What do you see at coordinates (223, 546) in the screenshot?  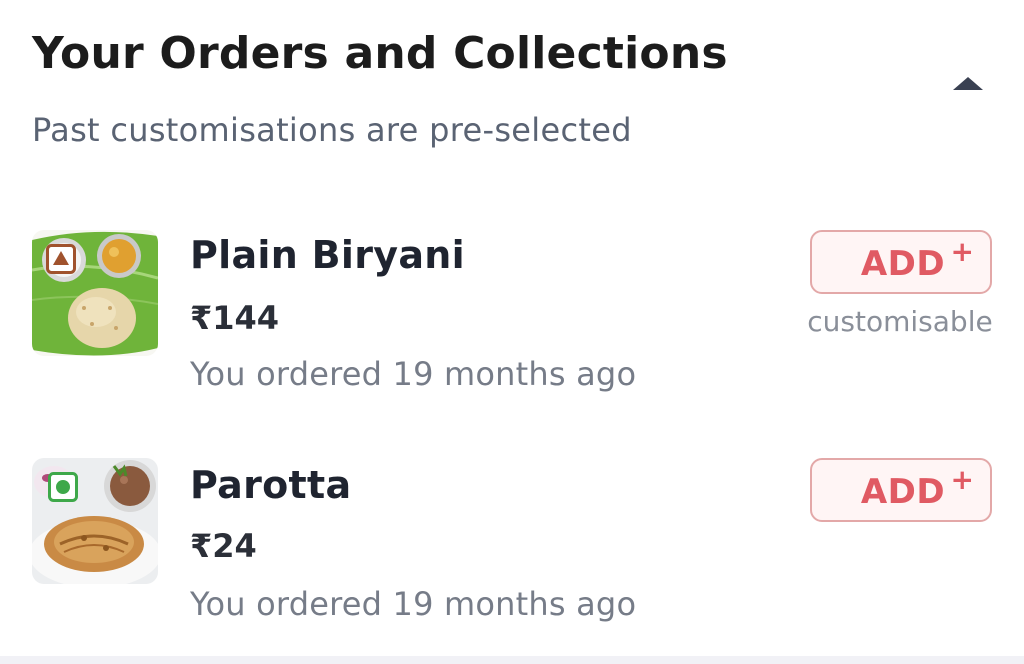 I see `item-price: ₹24` at bounding box center [223, 546].